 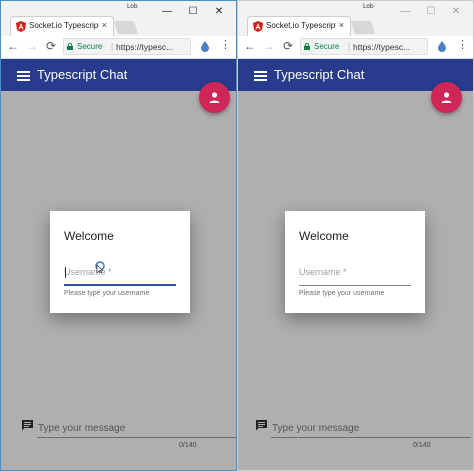 I want to click on click-indicator-icon, so click(x=100, y=267).